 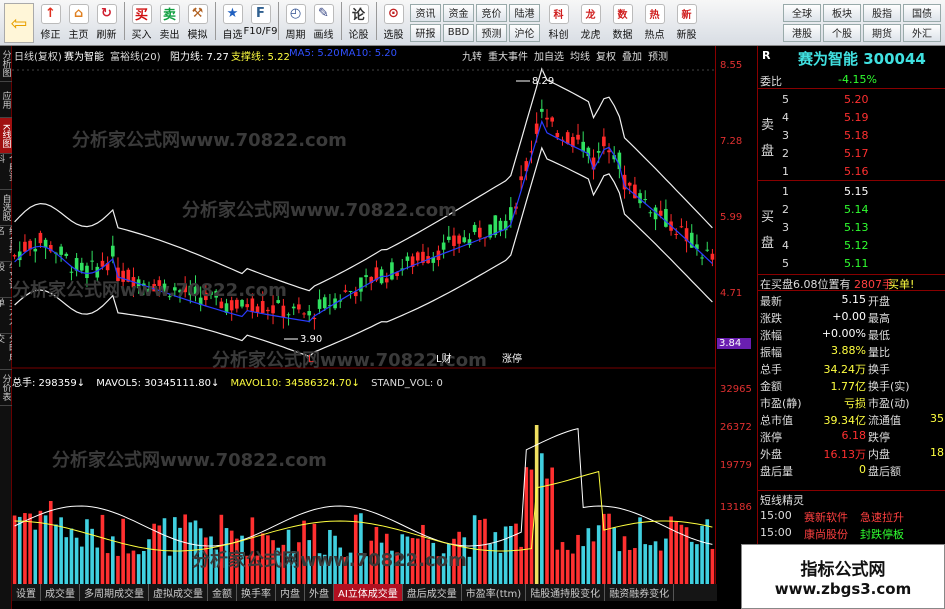 I want to click on func-menu-item: 九转, so click(x=472, y=57).